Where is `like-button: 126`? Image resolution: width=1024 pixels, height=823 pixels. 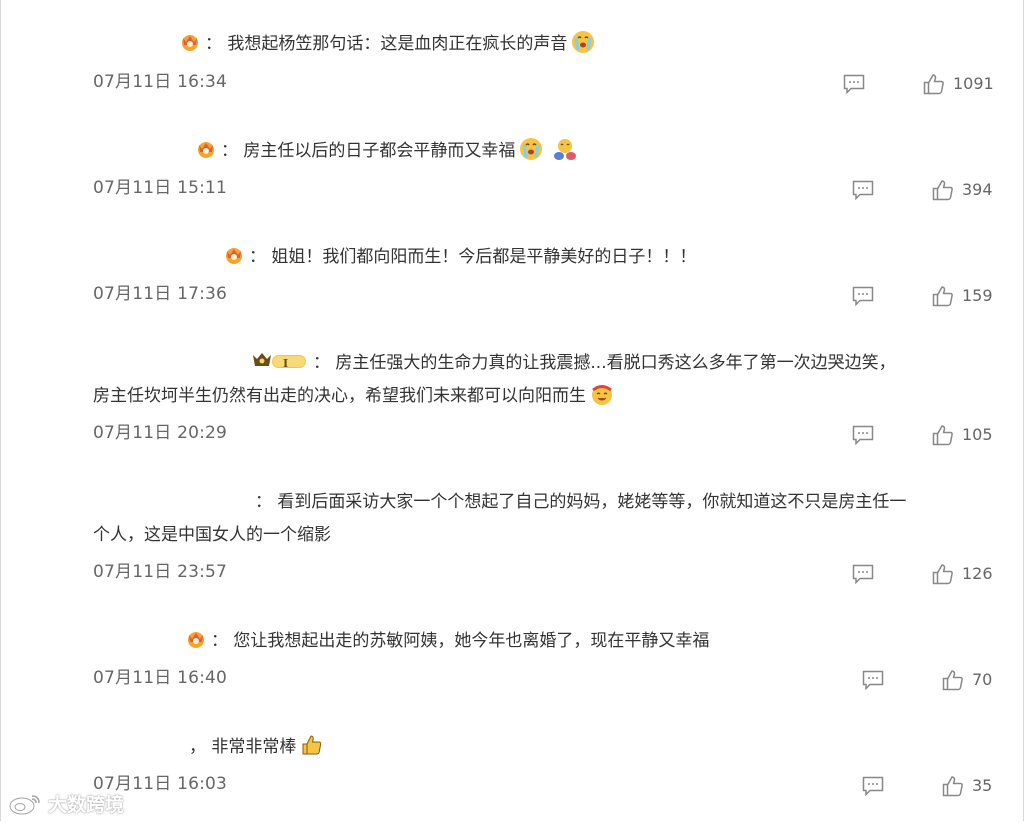
like-button: 126 is located at coordinates (962, 574).